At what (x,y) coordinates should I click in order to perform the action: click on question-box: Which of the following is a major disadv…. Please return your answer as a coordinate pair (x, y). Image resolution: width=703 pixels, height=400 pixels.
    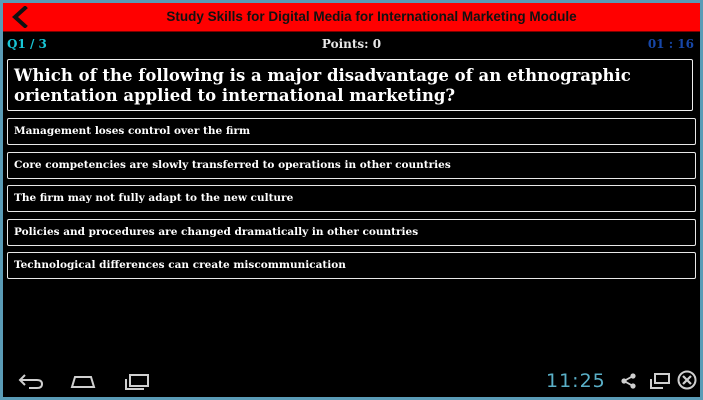
    Looking at the image, I should click on (350, 85).